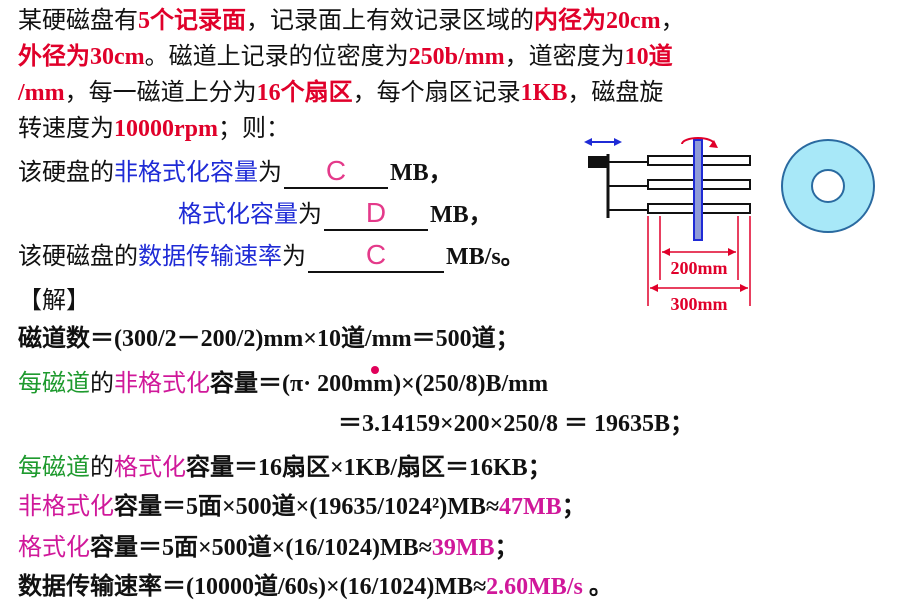  Describe the element at coordinates (154, 128) in the screenshot. I see `problem-line-4: 转速度为10000rpm；则：` at that location.